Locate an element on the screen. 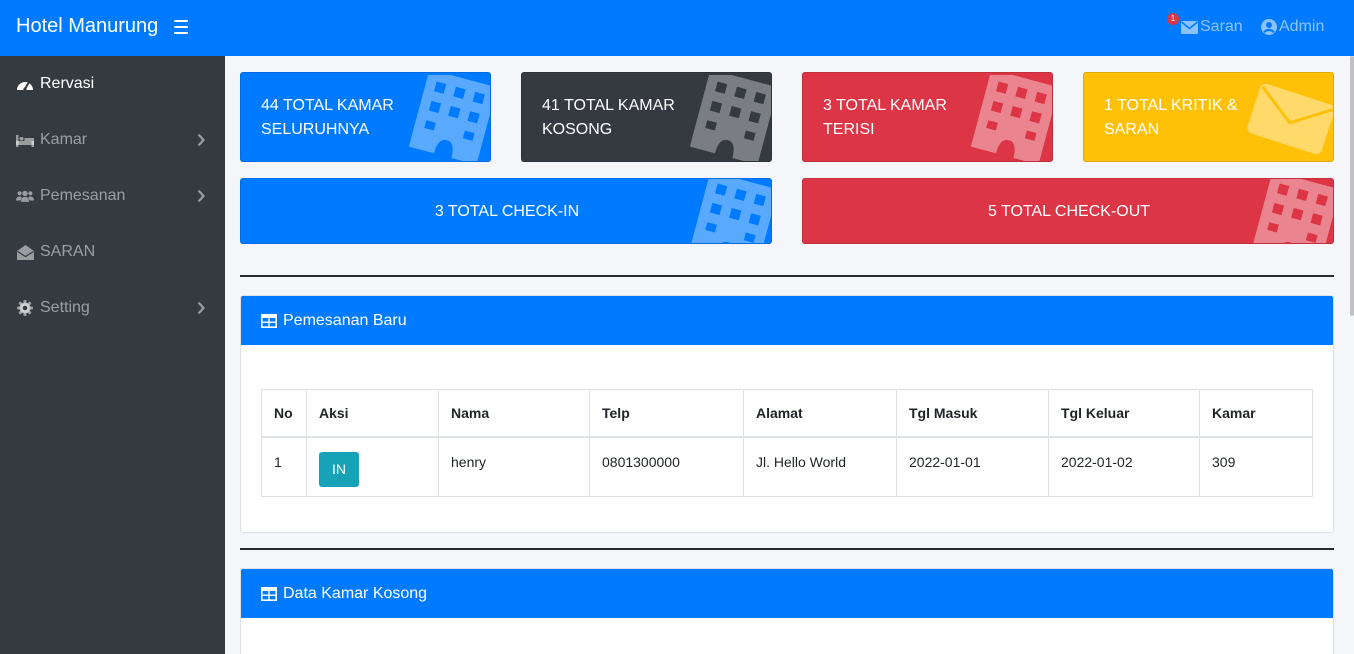 Image resolution: width=1354 pixels, height=654 pixels. menu-toggle-icon is located at coordinates (181, 27).